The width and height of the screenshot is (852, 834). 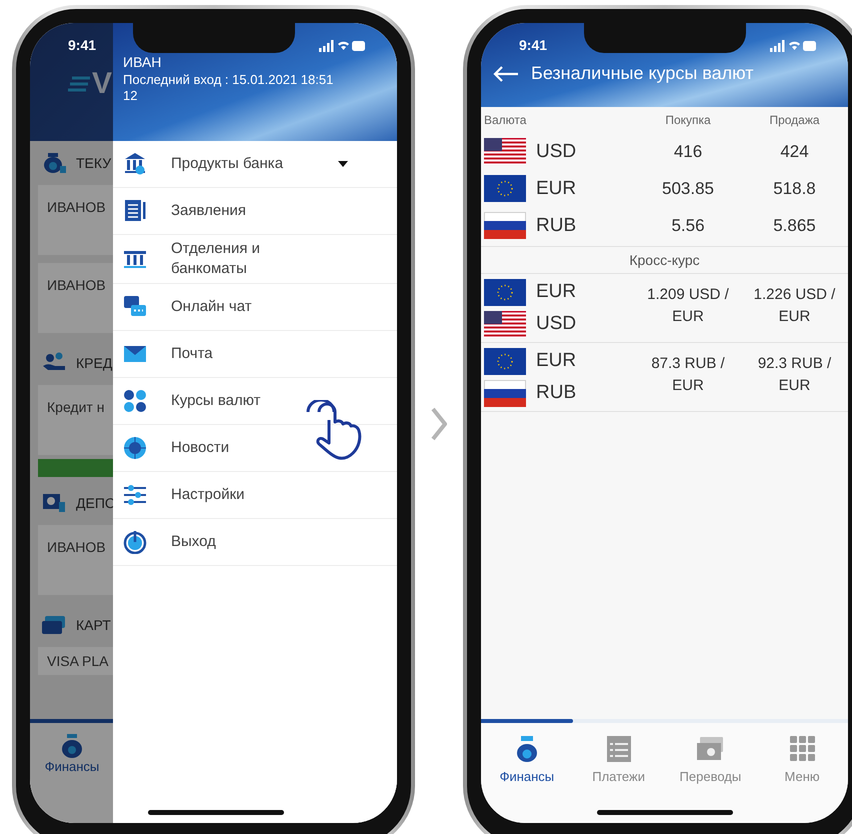 I want to click on grid-icon, so click(x=802, y=749).